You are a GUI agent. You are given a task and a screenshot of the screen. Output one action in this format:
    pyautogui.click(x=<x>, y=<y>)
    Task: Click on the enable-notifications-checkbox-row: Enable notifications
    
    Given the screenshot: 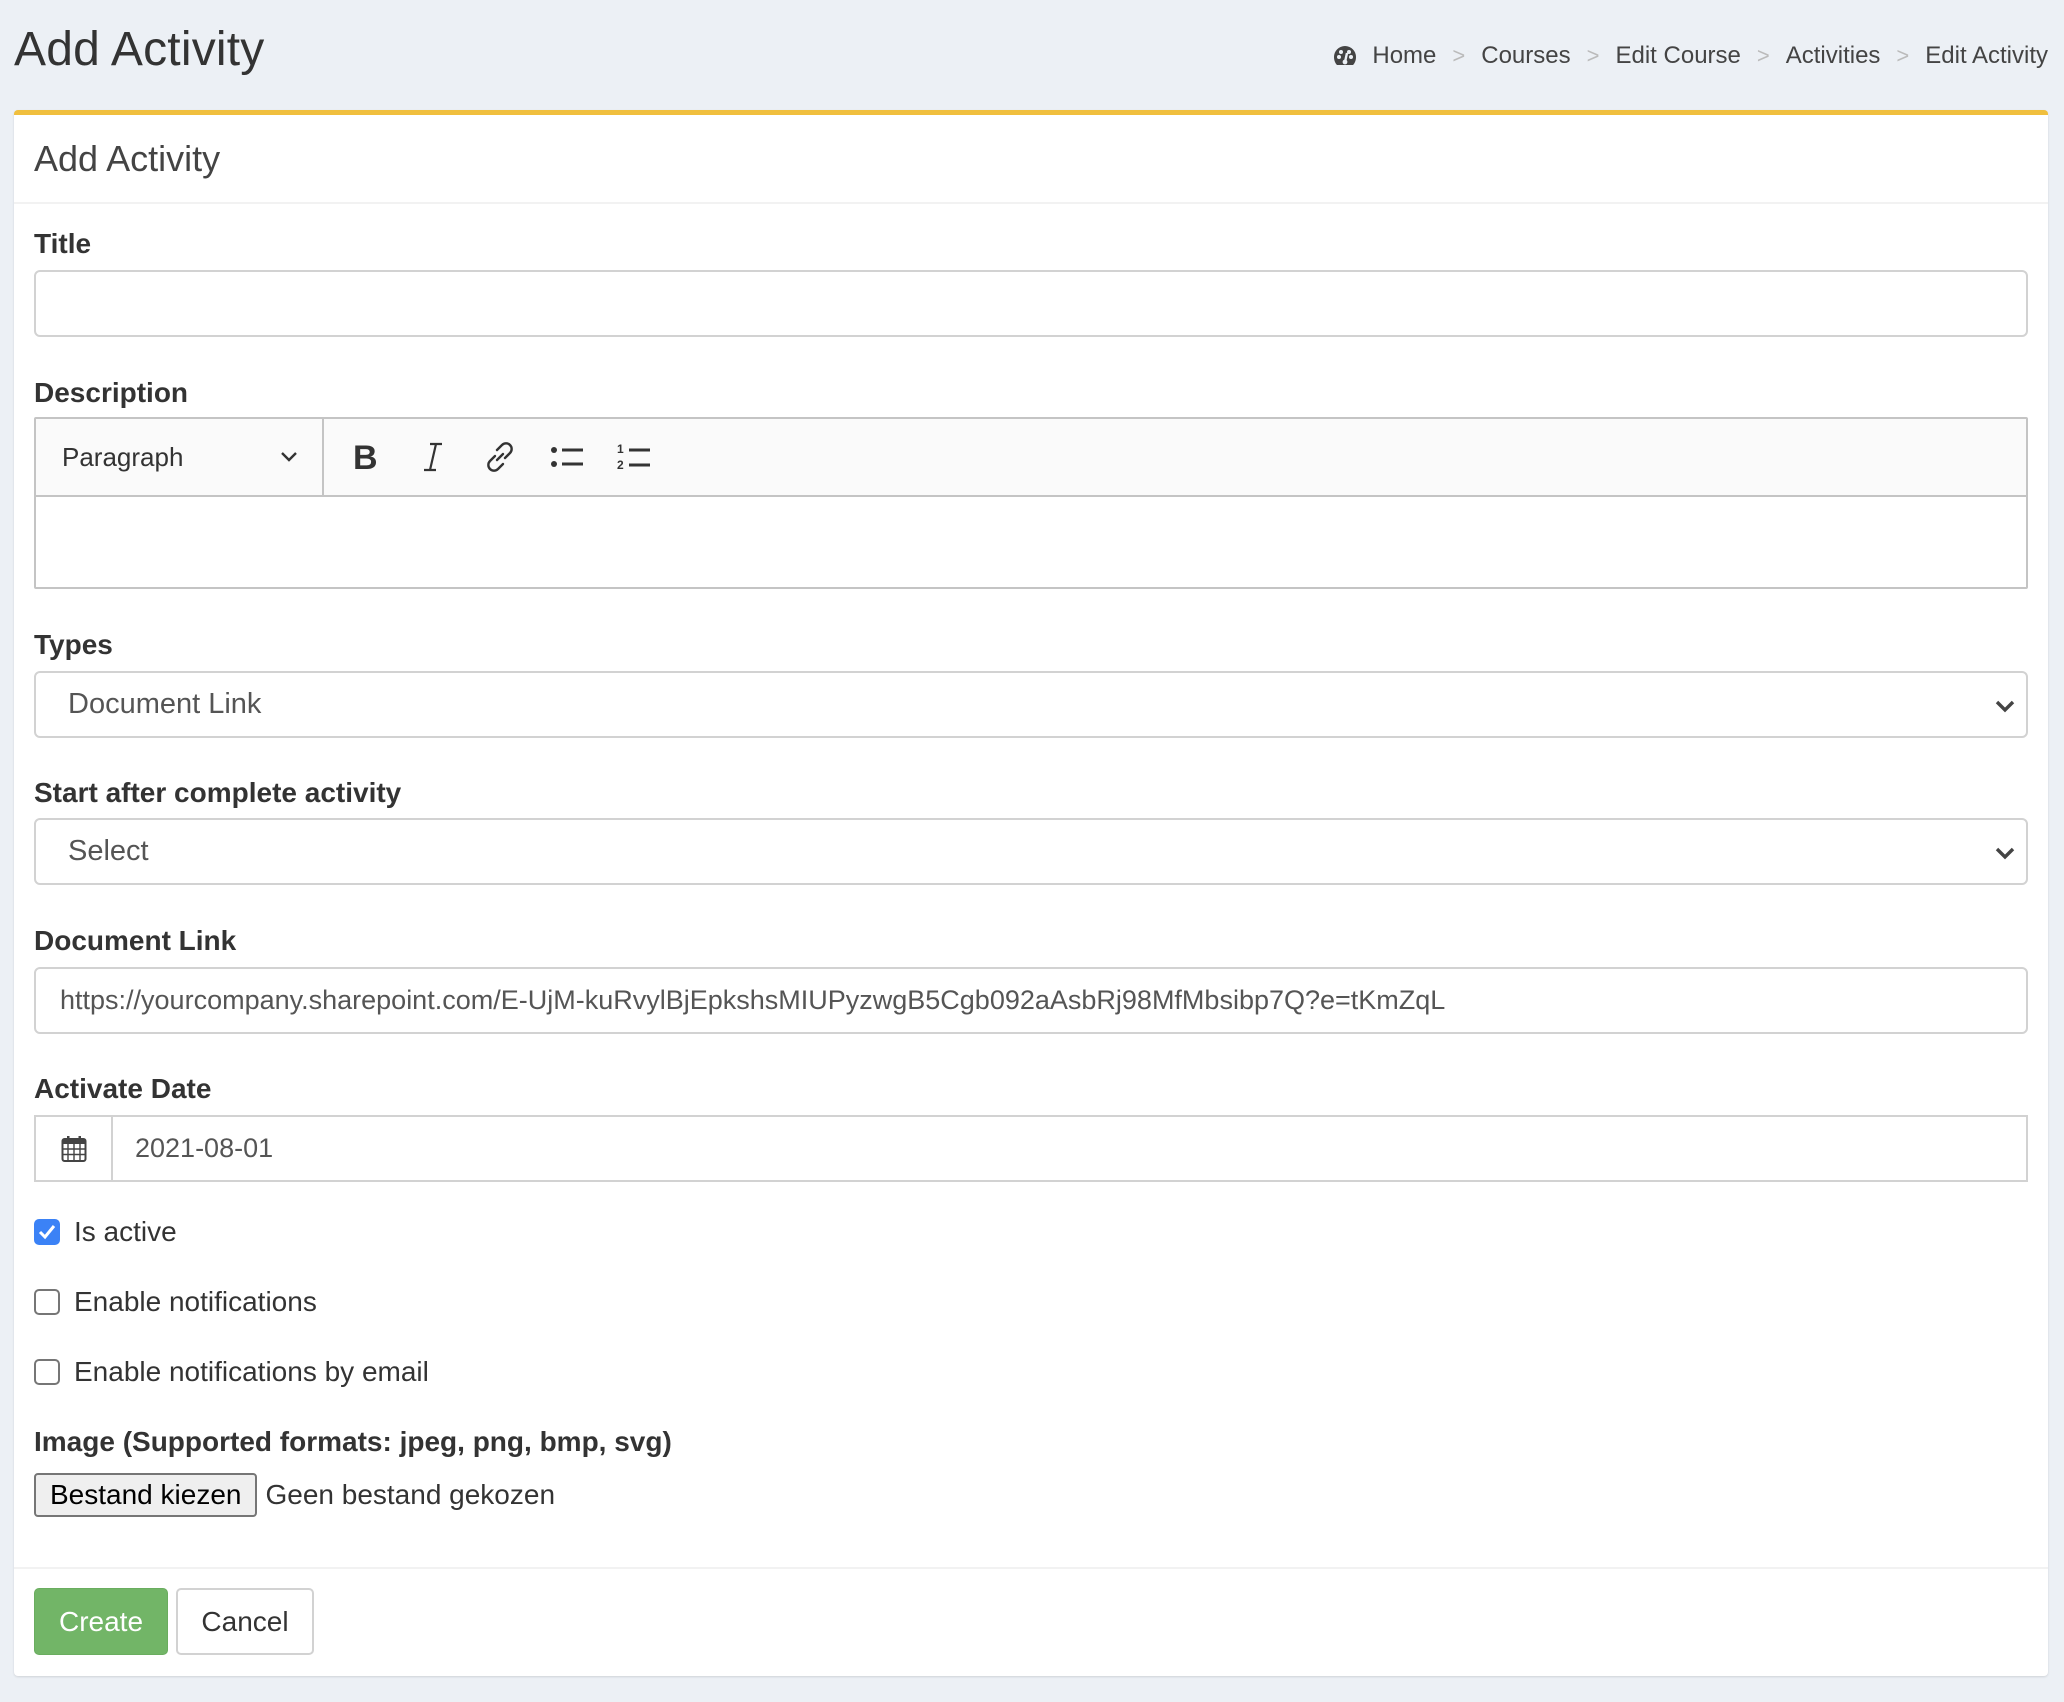 What is the action you would take?
    pyautogui.click(x=175, y=1302)
    